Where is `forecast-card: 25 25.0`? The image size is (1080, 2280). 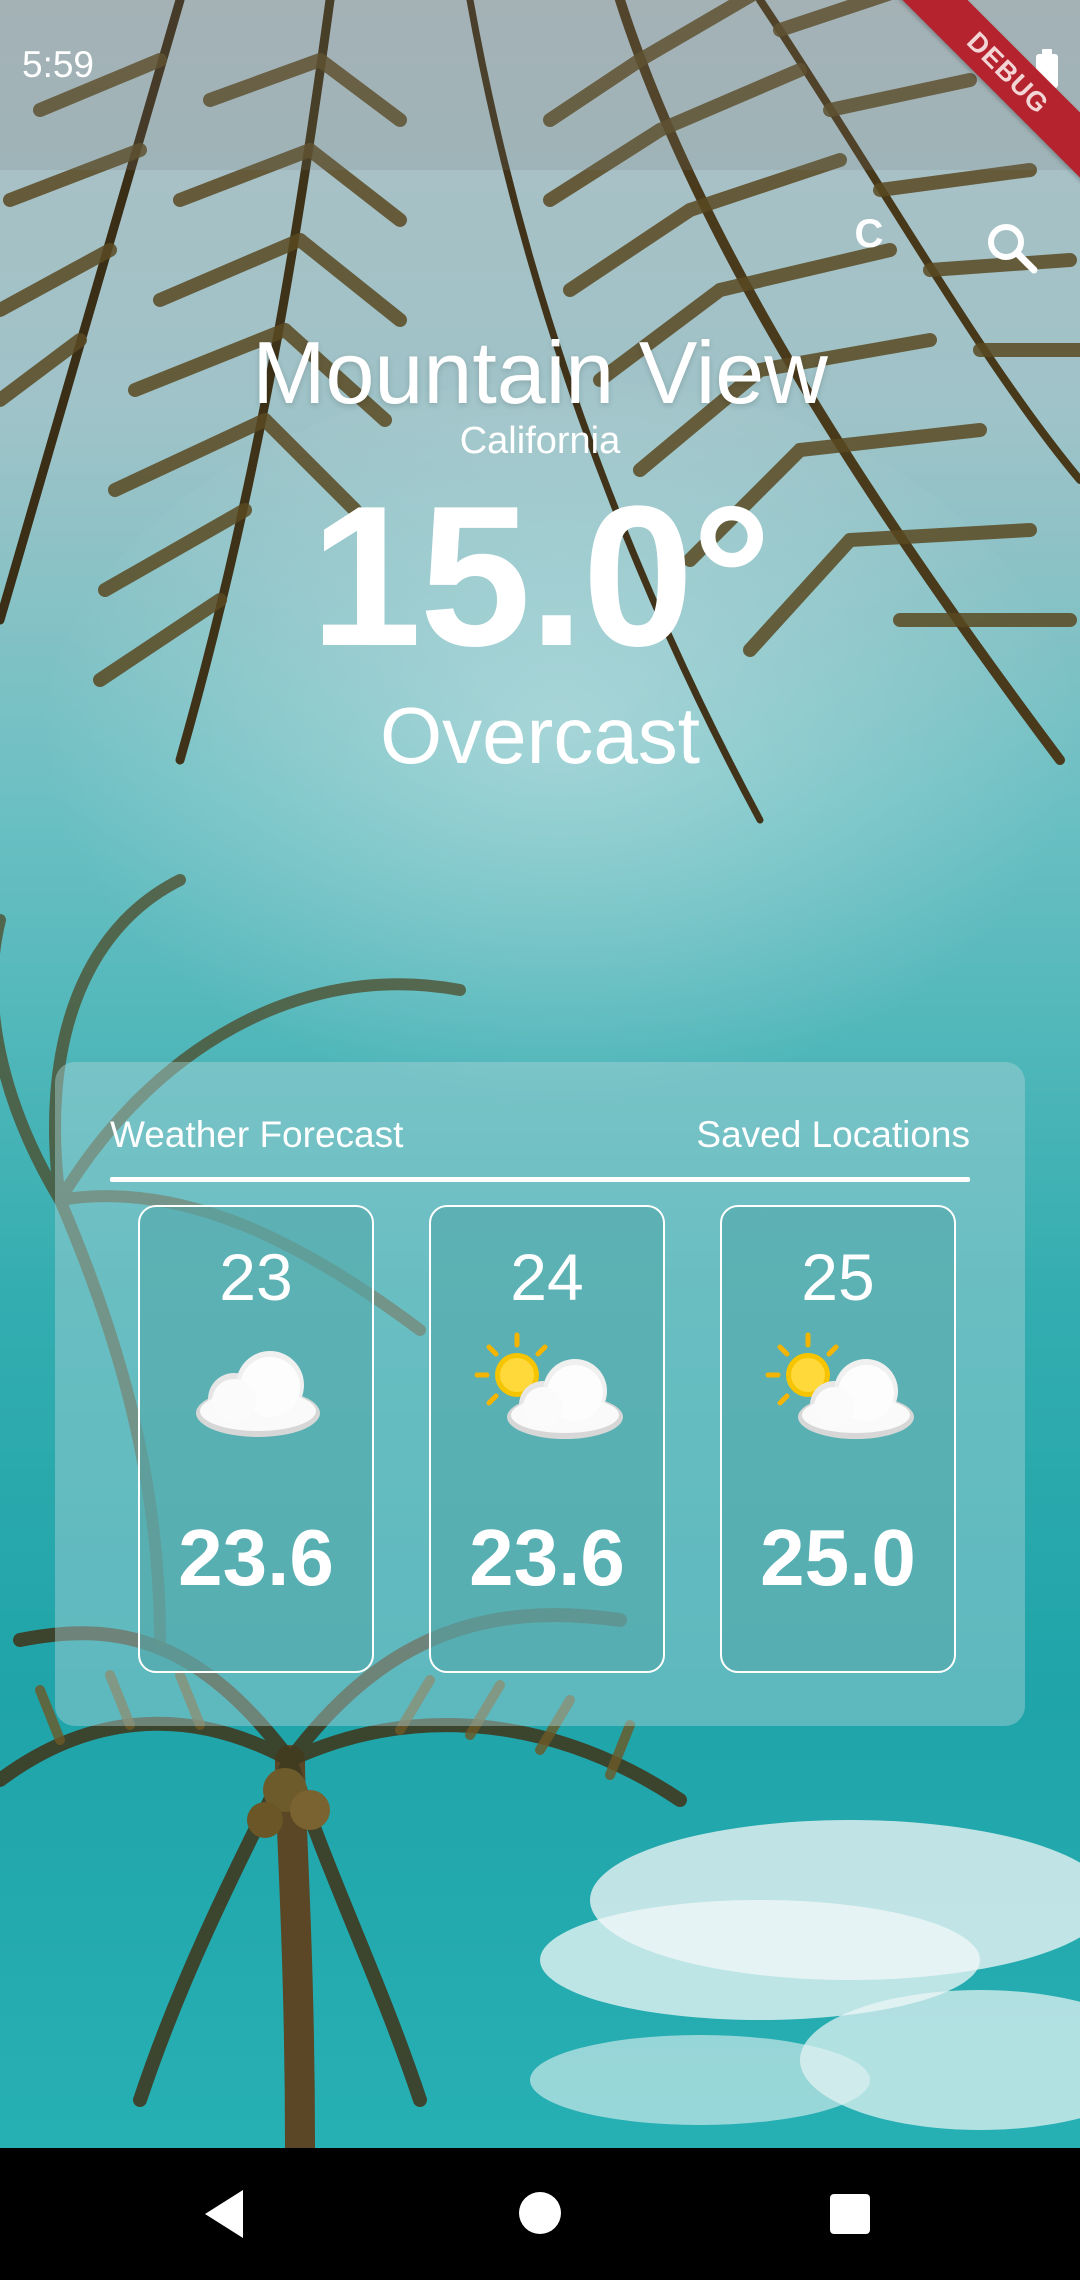
forecast-card: 25 25.0 is located at coordinates (838, 1439).